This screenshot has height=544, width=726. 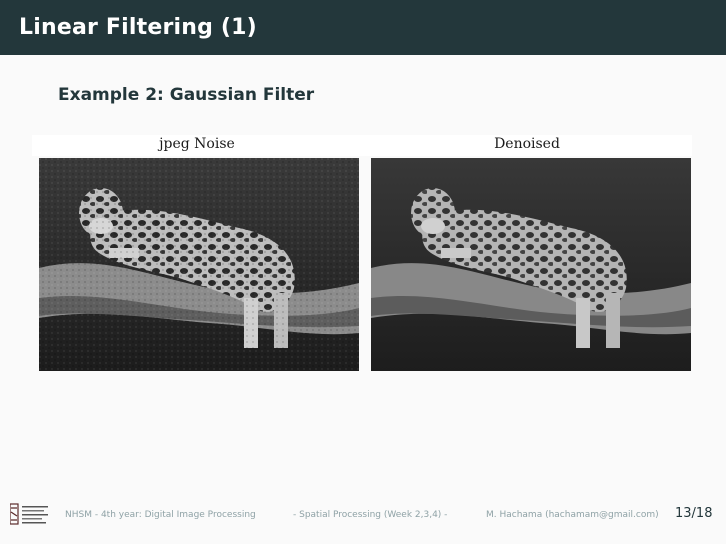 I want to click on title-bar: Linear Filtering (1), so click(x=363, y=27).